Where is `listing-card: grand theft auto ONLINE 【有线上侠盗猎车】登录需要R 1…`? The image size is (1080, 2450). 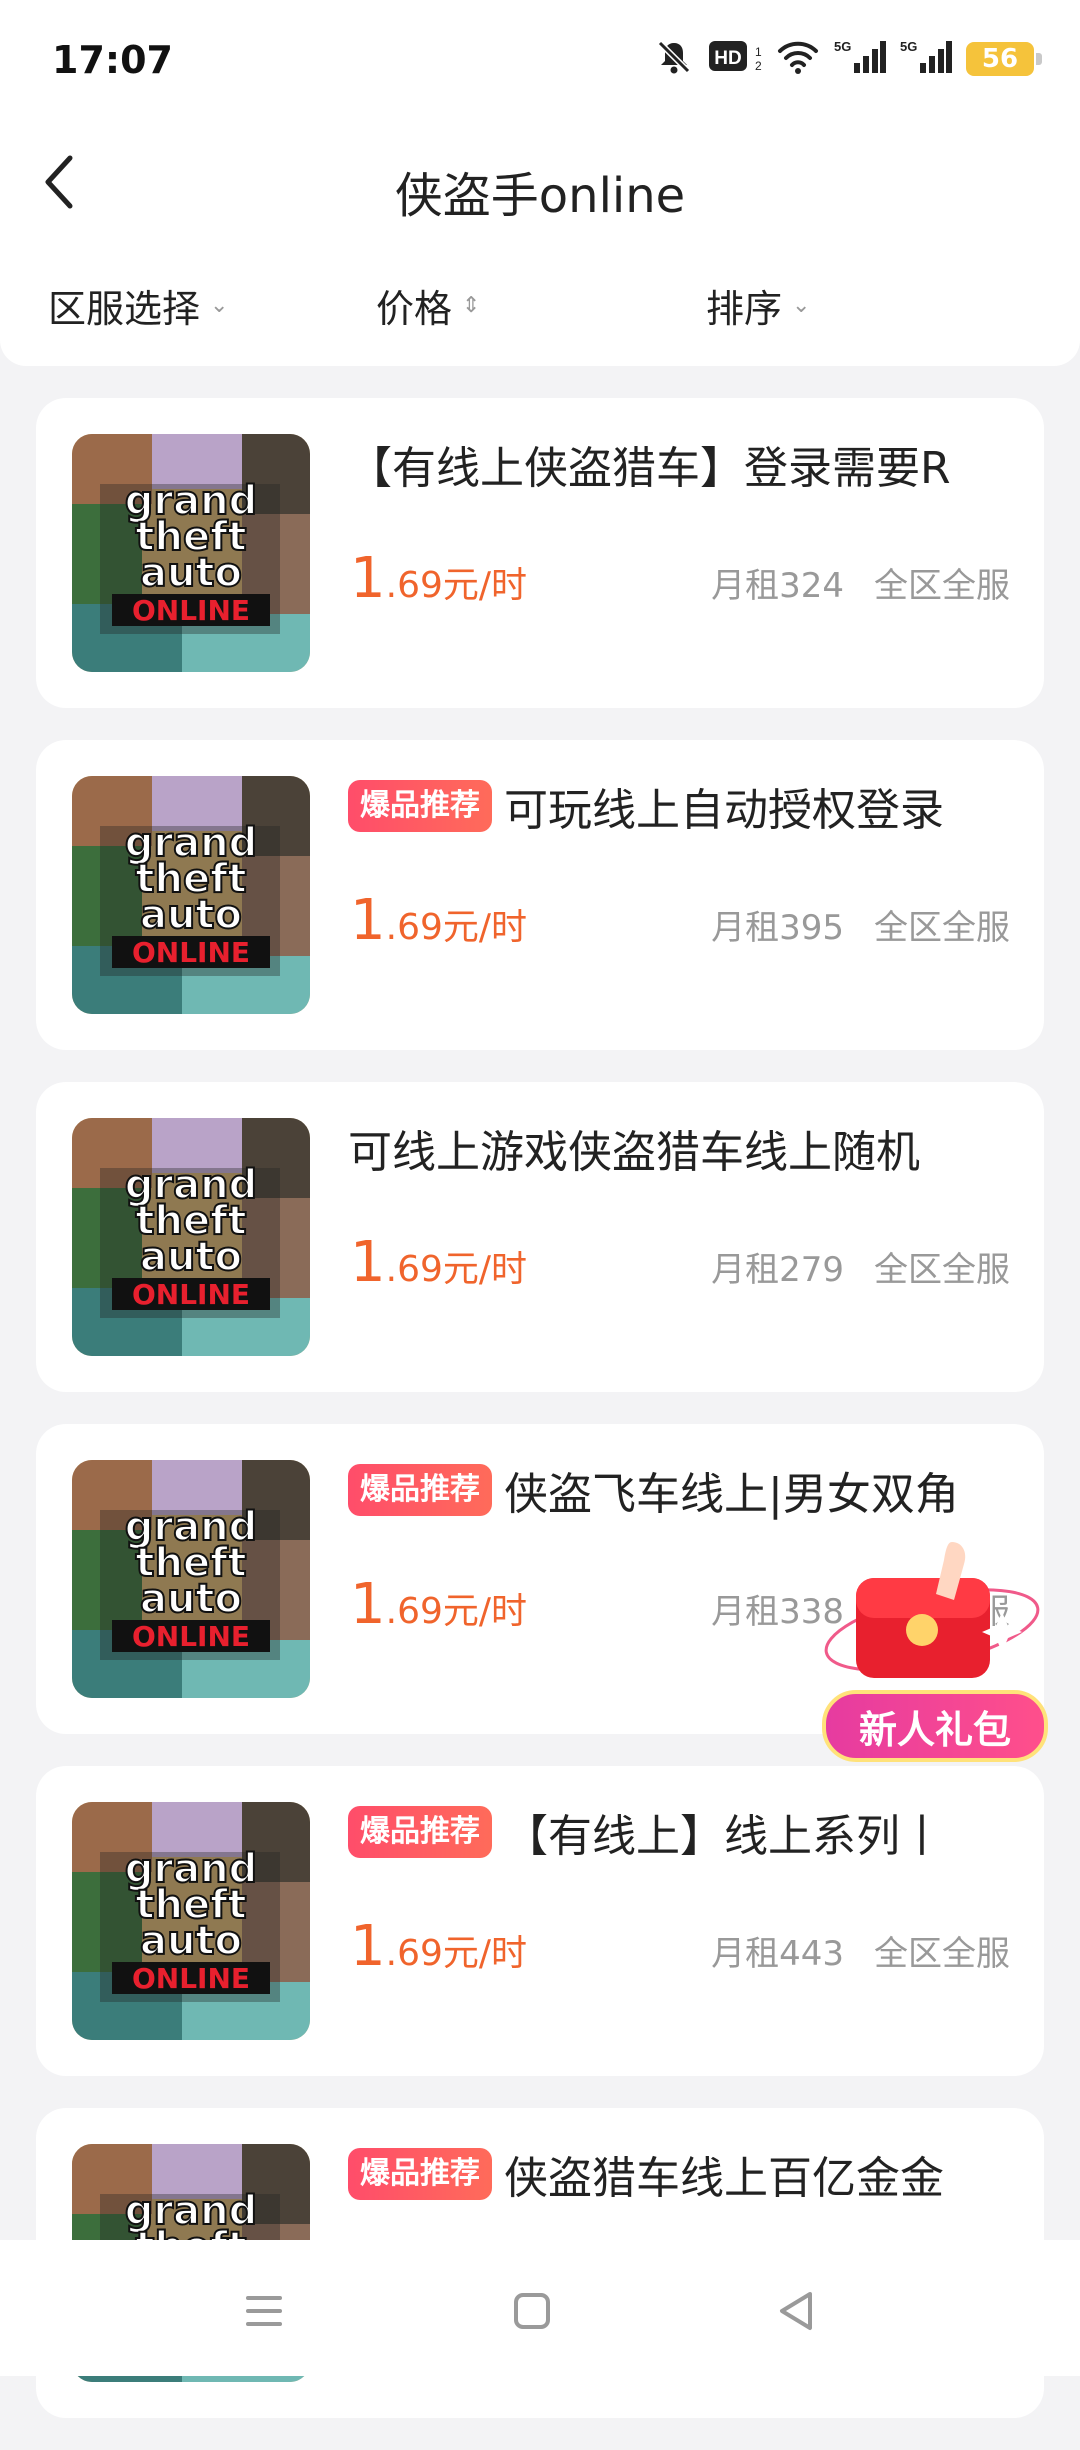
listing-card: grand theft auto ONLINE 【有线上侠盗猎车】登录需要R 1… is located at coordinates (540, 553).